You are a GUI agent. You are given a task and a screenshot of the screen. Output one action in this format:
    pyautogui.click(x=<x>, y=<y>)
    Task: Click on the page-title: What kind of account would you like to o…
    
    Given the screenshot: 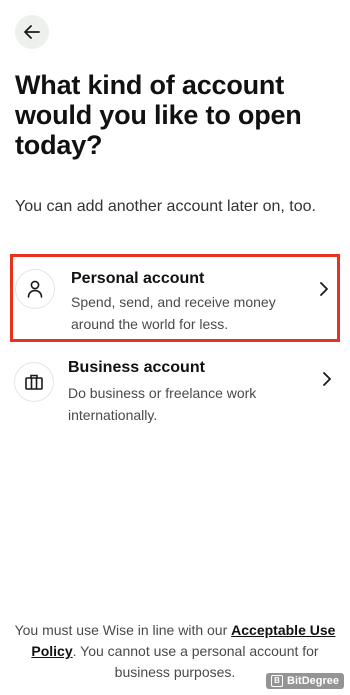 What is the action you would take?
    pyautogui.click(x=158, y=115)
    